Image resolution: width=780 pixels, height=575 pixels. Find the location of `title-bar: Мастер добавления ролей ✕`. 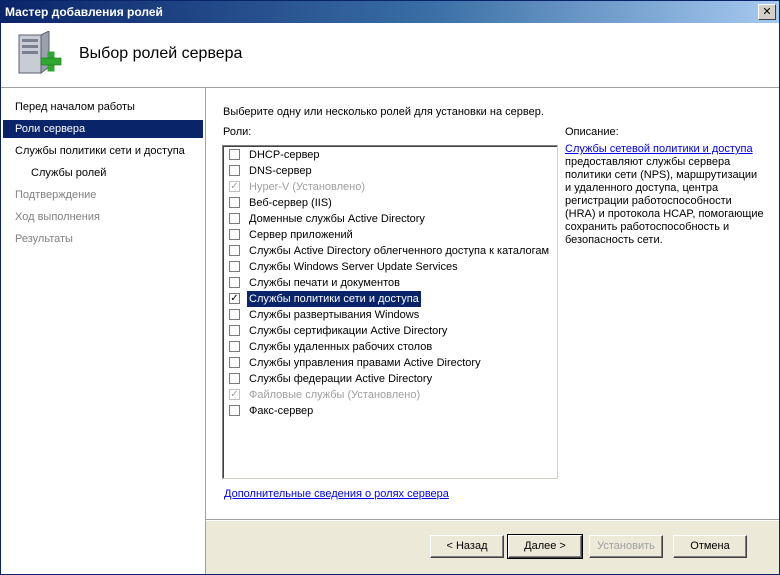

title-bar: Мастер добавления ролей ✕ is located at coordinates (390, 12).